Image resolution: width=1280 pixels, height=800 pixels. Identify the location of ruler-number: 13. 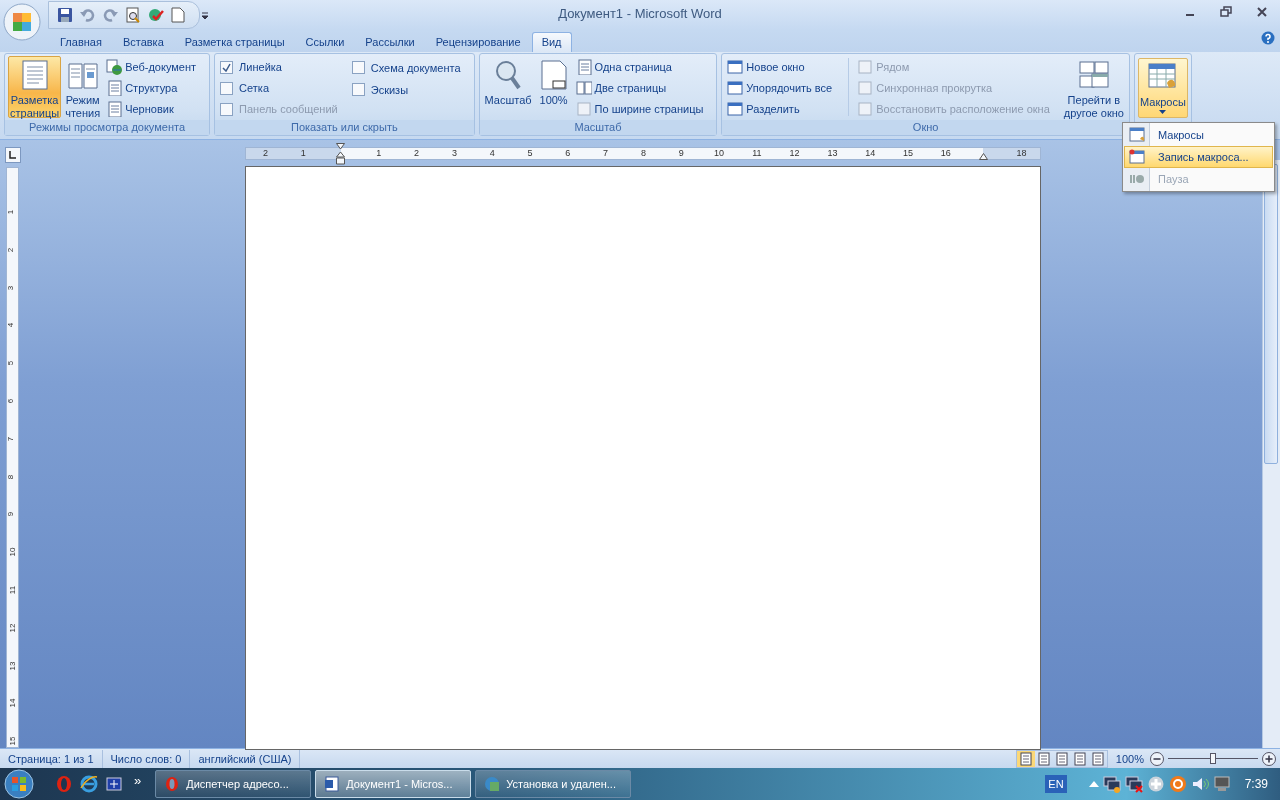
(832, 153).